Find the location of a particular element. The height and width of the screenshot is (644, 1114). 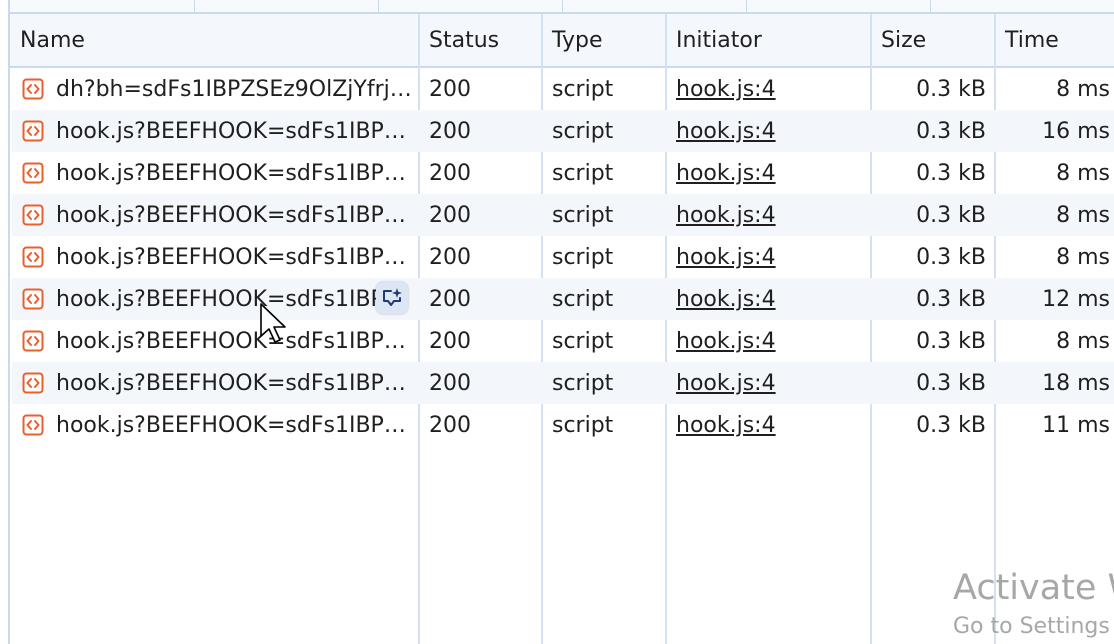

column-header-status: Status is located at coordinates (464, 40).